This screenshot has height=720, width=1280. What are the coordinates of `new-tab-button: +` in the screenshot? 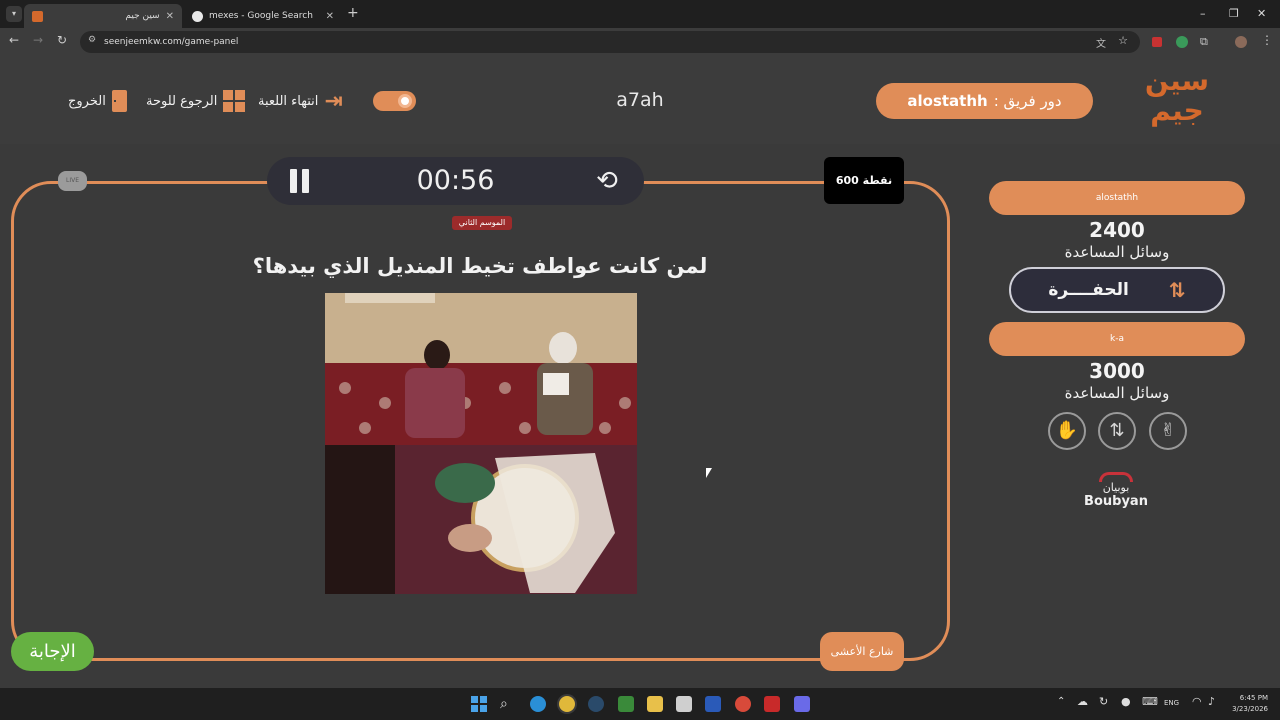 It's located at (353, 13).